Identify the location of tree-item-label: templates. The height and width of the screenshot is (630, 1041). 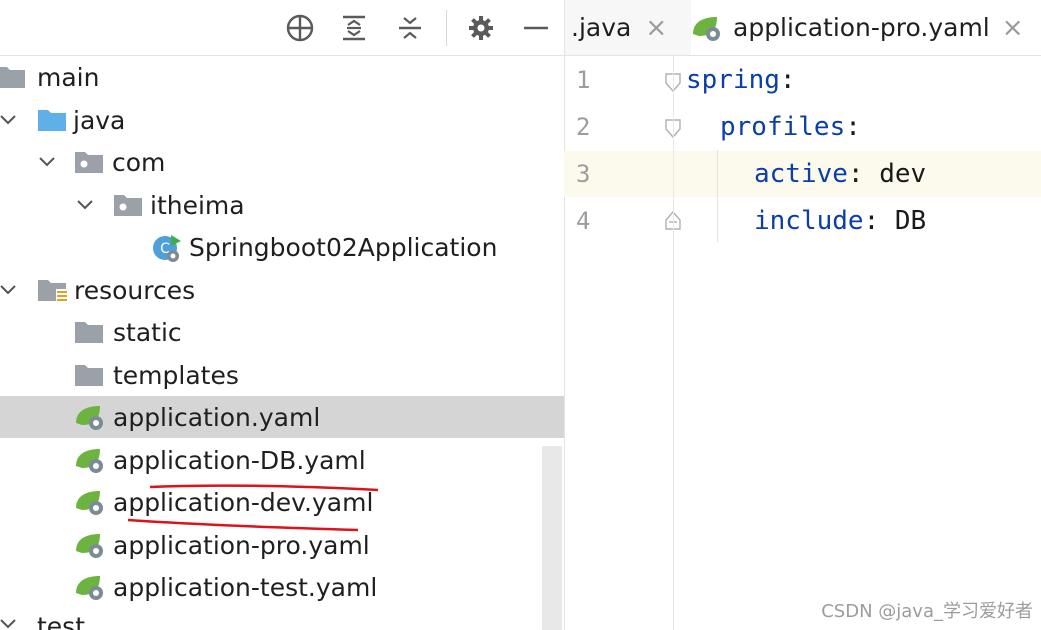
(176, 375).